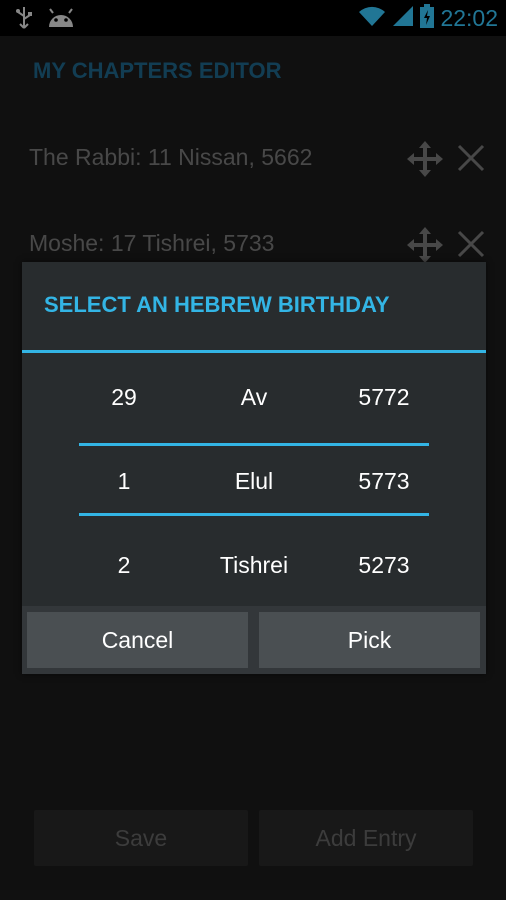 The width and height of the screenshot is (506, 900). What do you see at coordinates (384, 565) in the screenshot?
I see `year-next: 5273` at bounding box center [384, 565].